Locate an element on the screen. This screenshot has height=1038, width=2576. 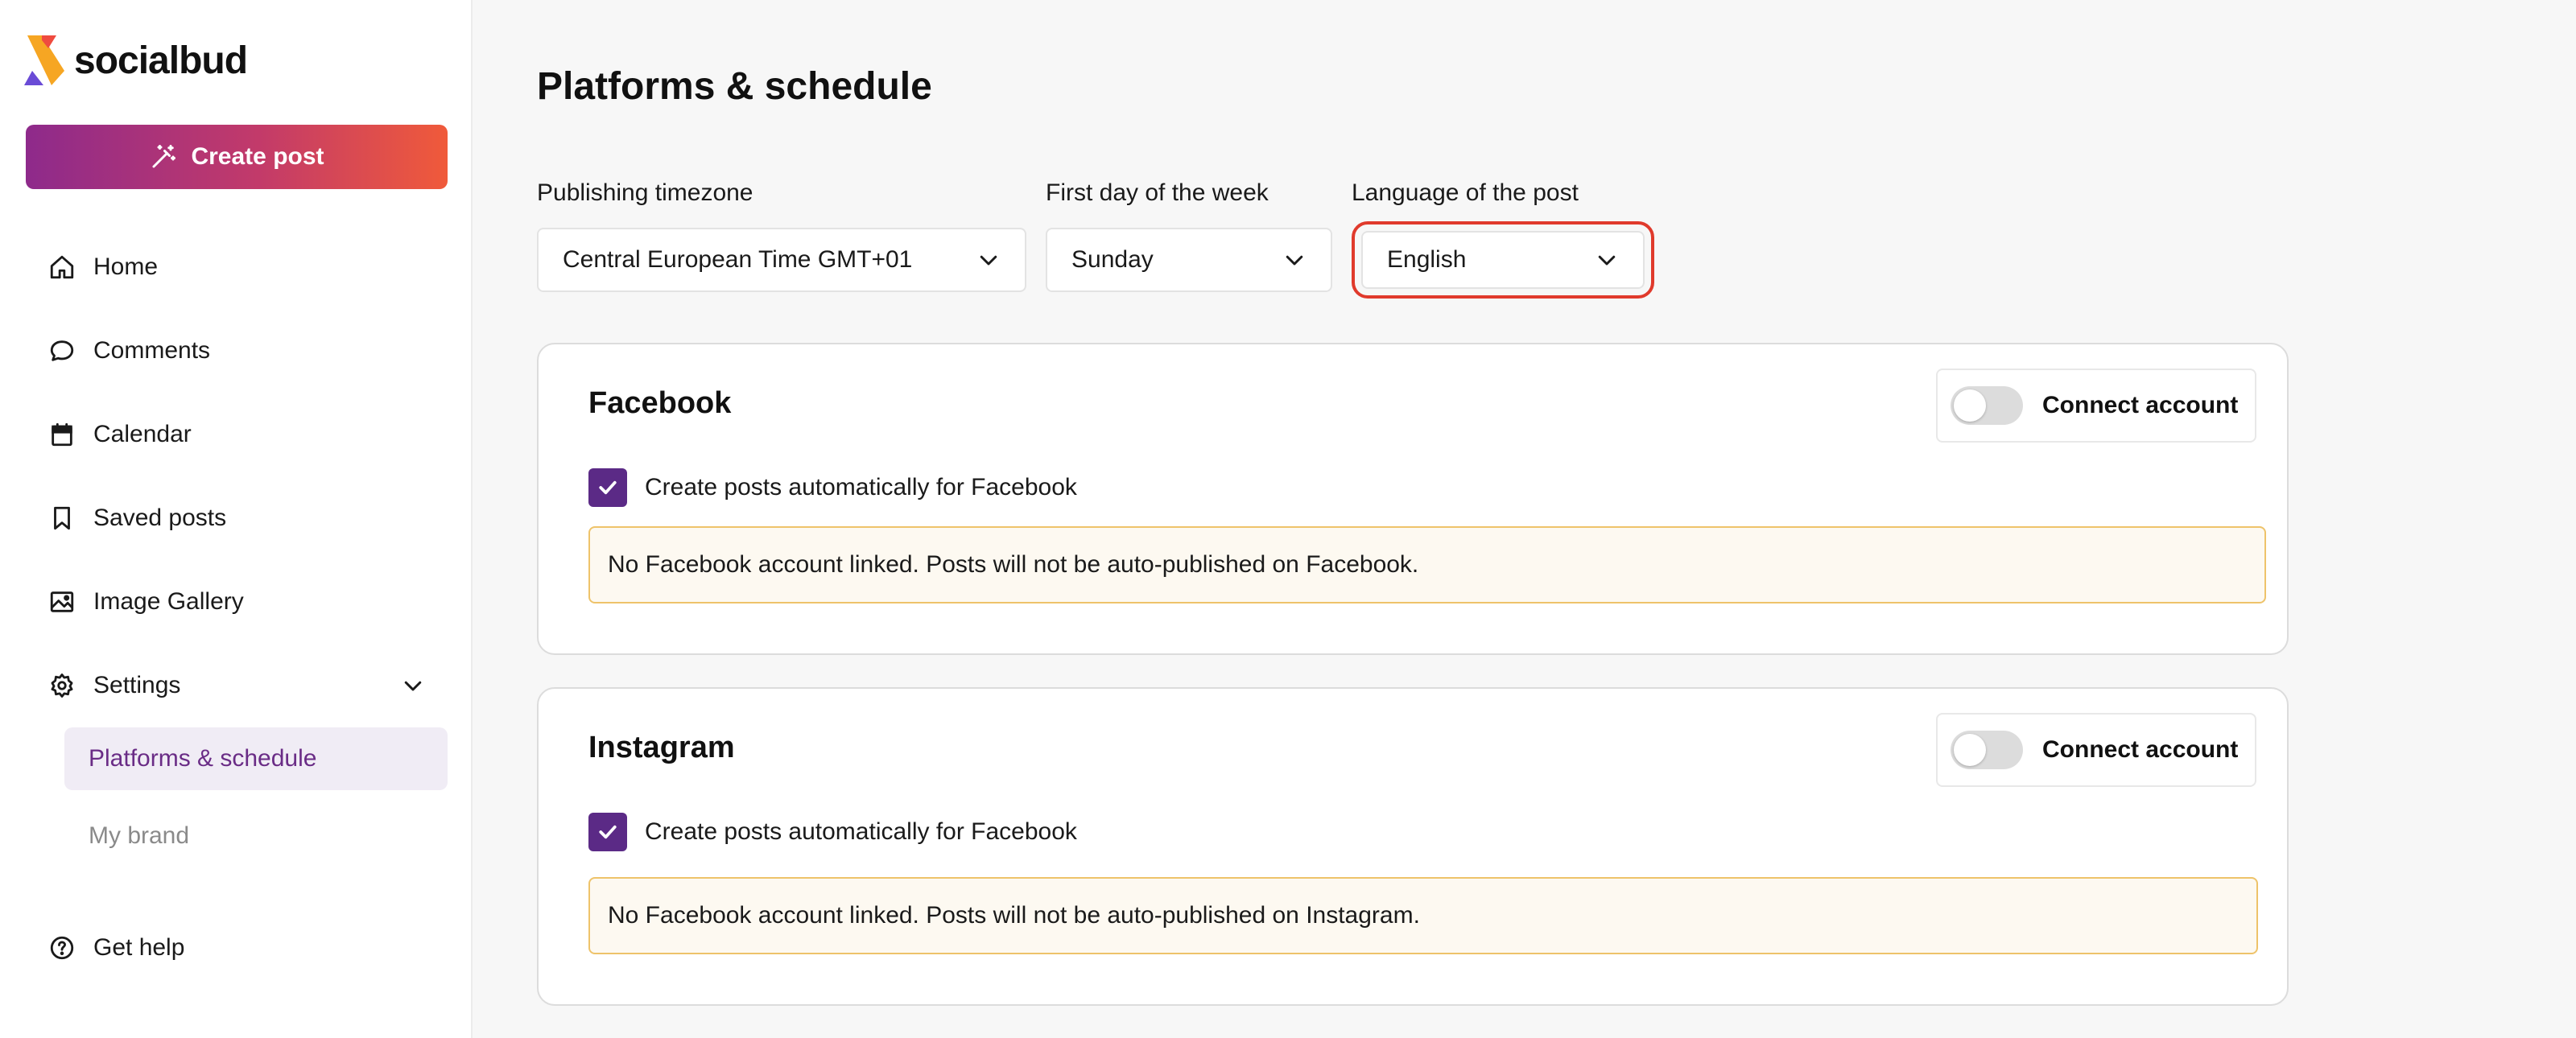
bookmark-icon is located at coordinates (62, 518).